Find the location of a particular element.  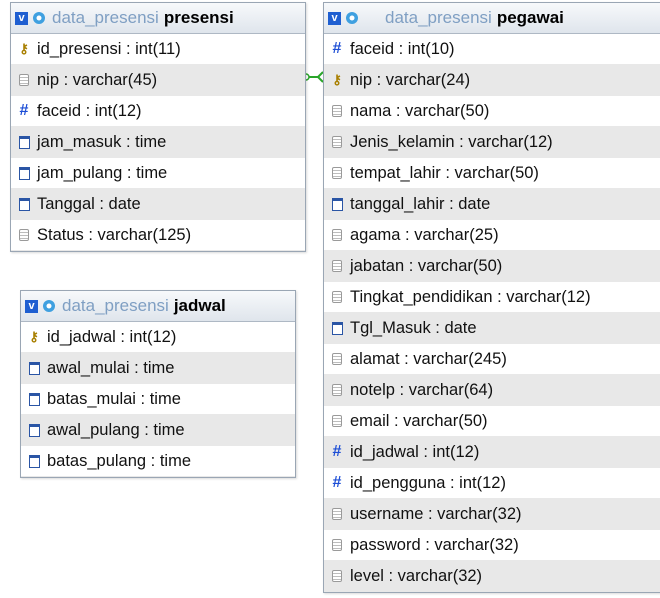

column-row: awal_mulai : time is located at coordinates (158, 368).